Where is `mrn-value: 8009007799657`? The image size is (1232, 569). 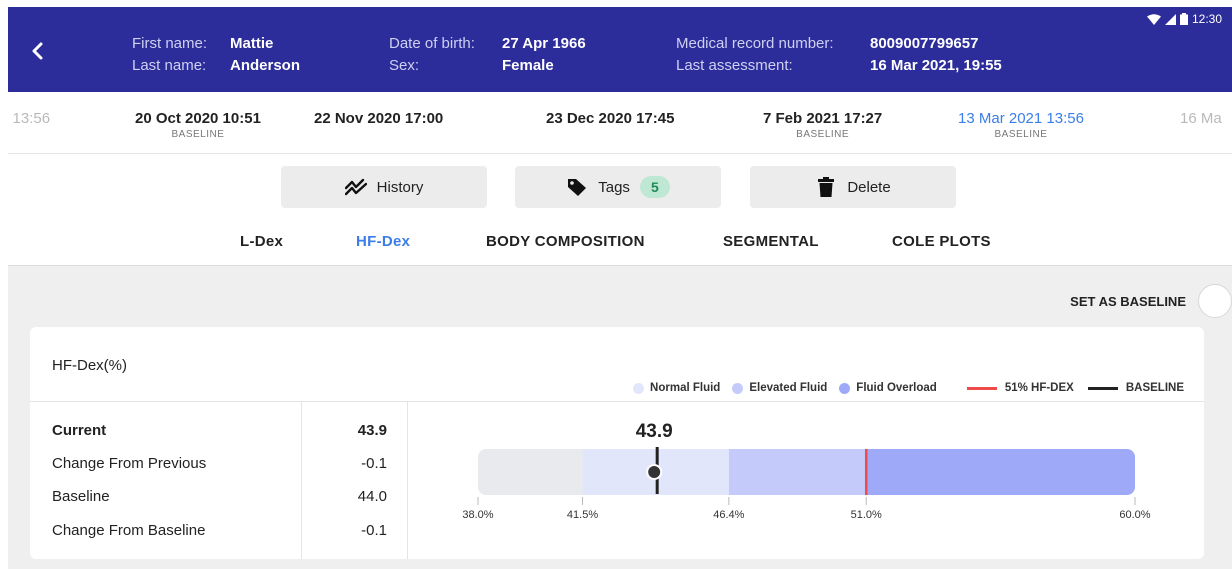
mrn-value: 8009007799657 is located at coordinates (924, 43).